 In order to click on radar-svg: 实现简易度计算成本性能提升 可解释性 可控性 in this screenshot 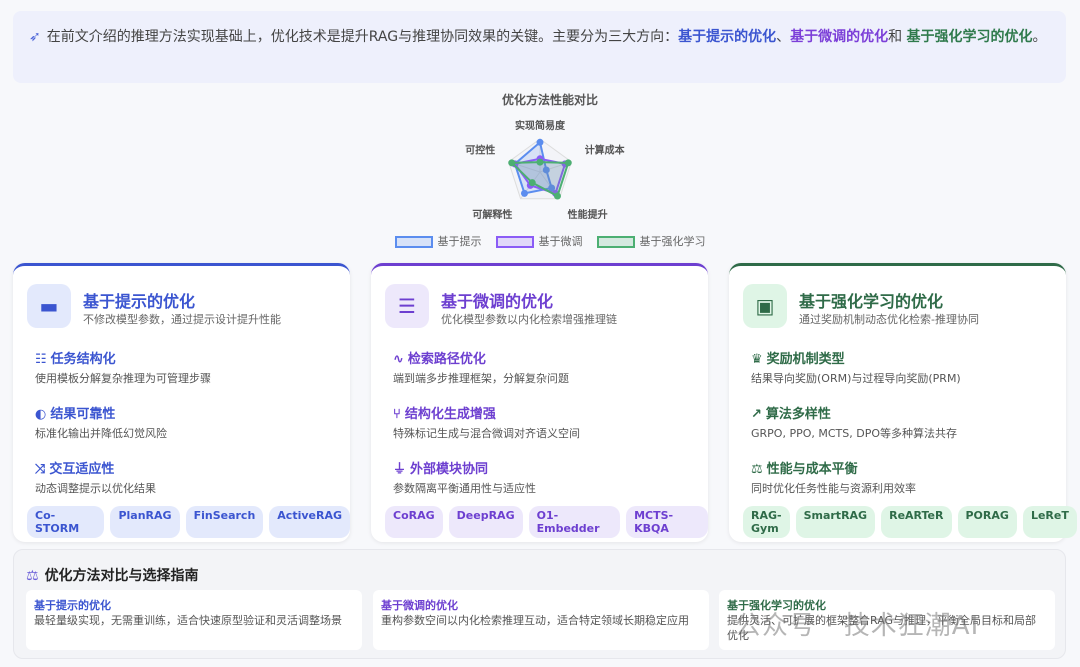, I will do `click(545, 170)`.